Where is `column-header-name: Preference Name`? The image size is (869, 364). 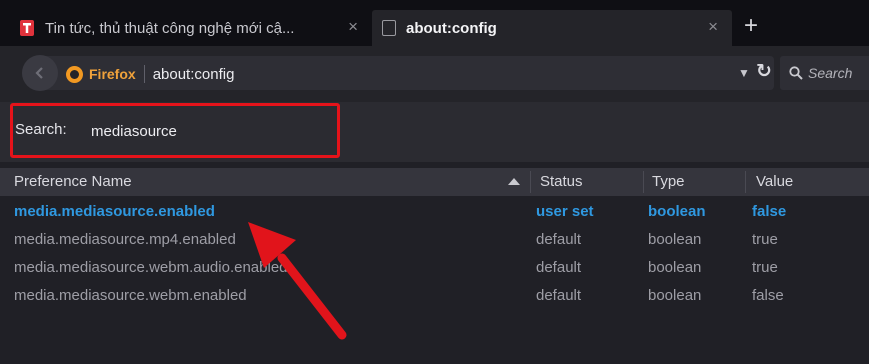 column-header-name: Preference Name is located at coordinates (73, 181).